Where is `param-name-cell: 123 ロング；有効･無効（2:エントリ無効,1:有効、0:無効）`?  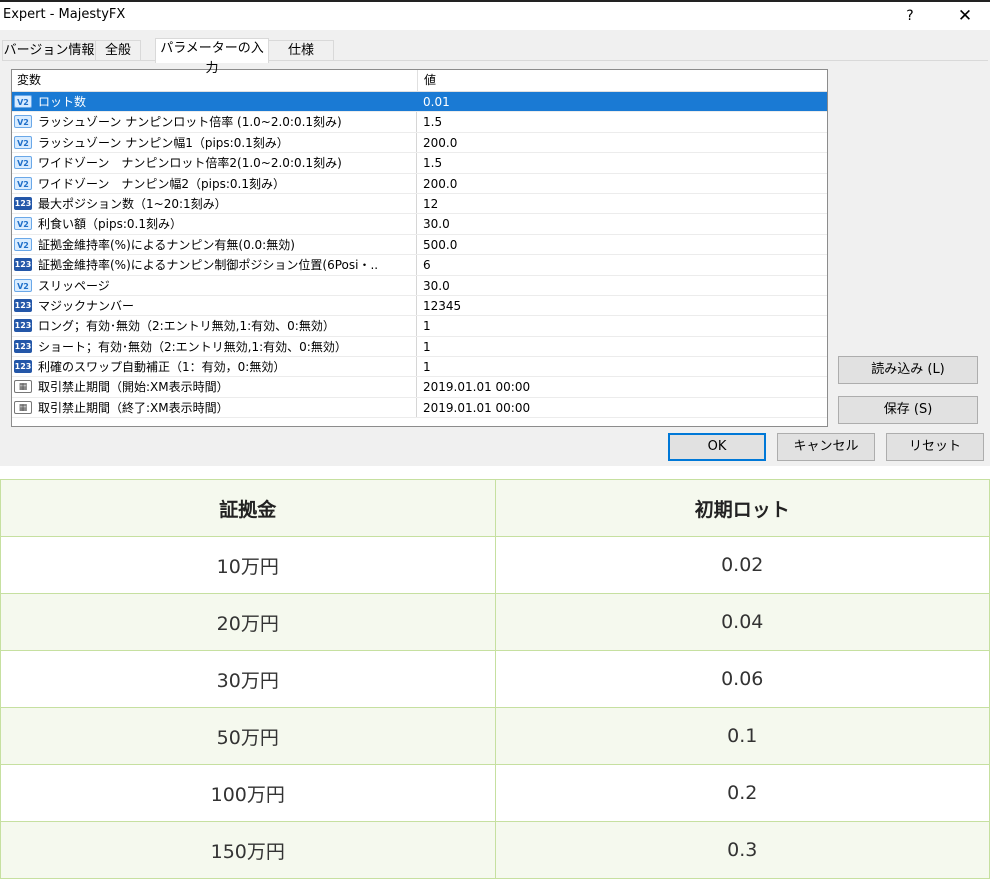
param-name-cell: 123 ロング；有効･無効（2:エントリ無効,1:有効、0:無効） is located at coordinates (214, 326).